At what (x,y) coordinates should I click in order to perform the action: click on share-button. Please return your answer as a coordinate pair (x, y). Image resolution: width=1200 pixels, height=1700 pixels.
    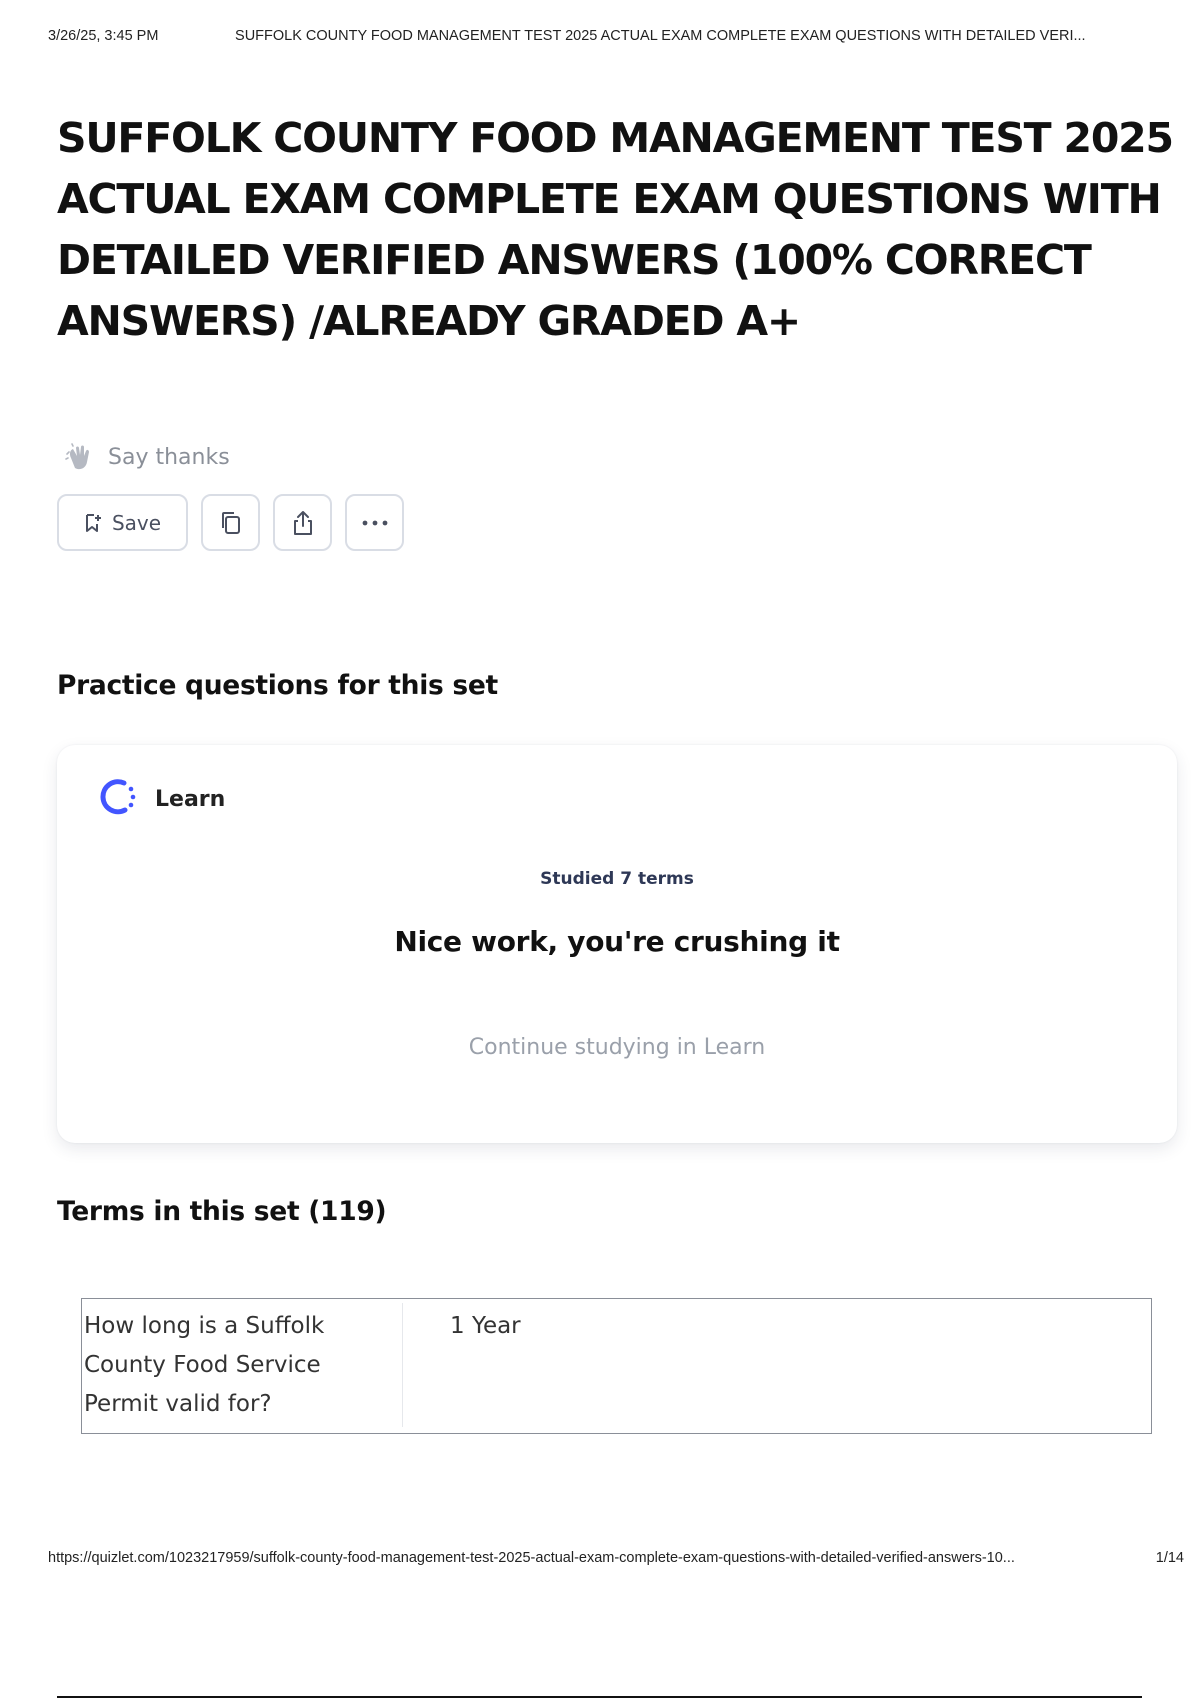
    Looking at the image, I should click on (302, 522).